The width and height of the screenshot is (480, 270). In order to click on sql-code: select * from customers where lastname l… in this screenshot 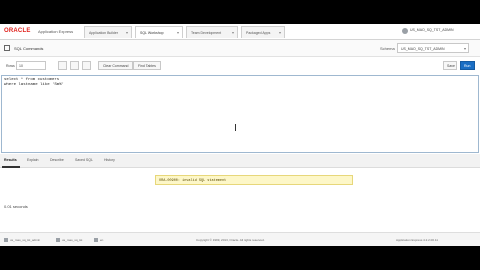, I will do `click(34, 83)`.